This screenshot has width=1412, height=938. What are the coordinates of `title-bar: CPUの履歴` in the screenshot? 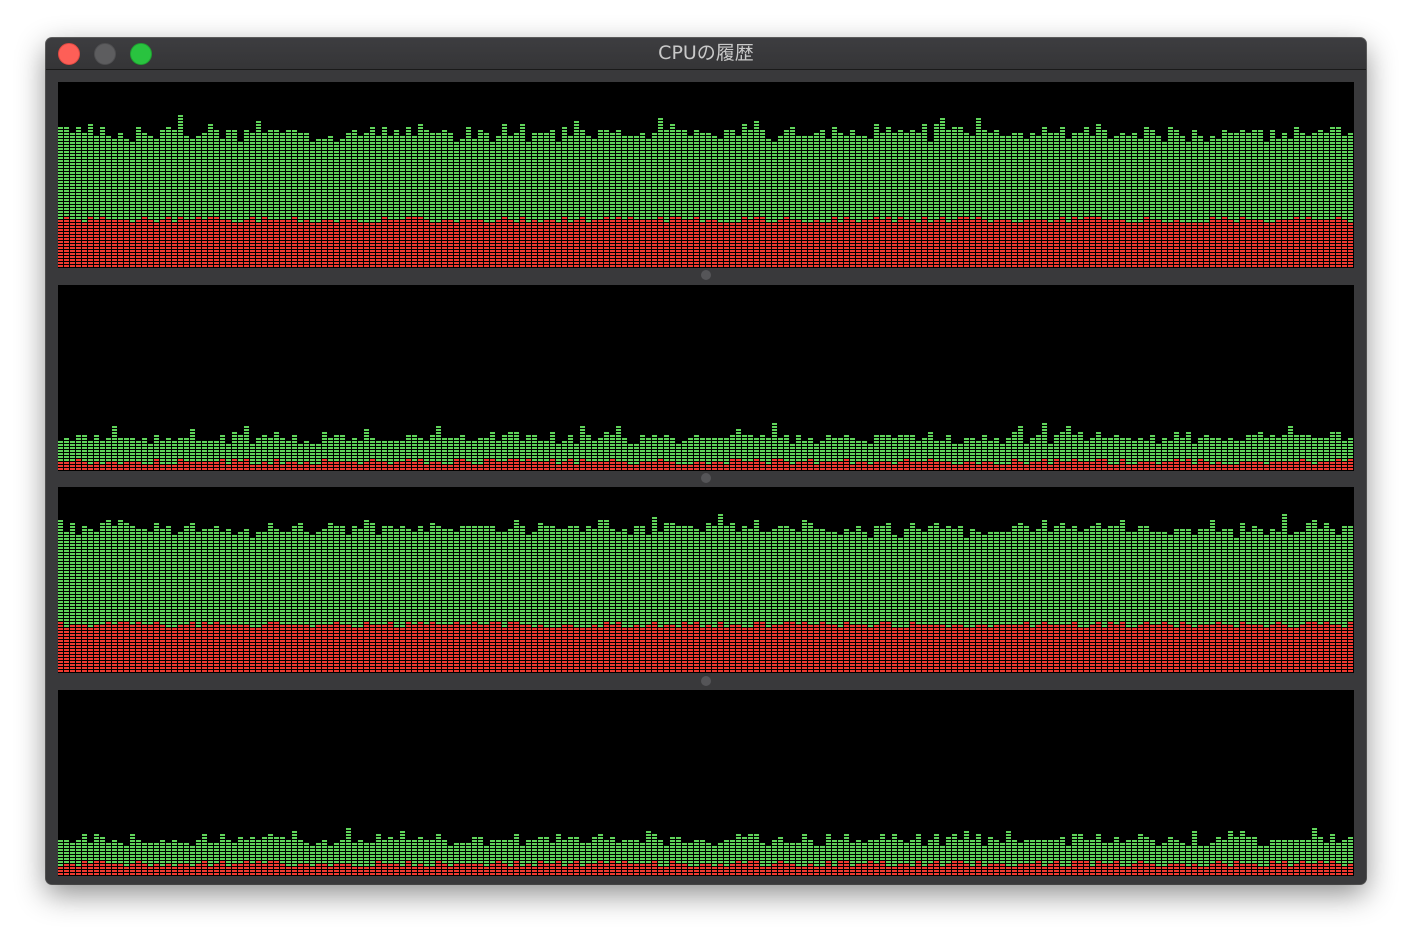 It's located at (706, 54).